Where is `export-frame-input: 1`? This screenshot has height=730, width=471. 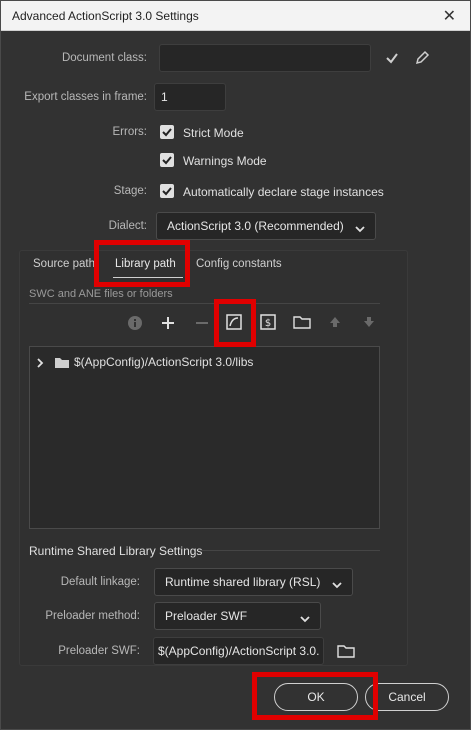 export-frame-input: 1 is located at coordinates (190, 97).